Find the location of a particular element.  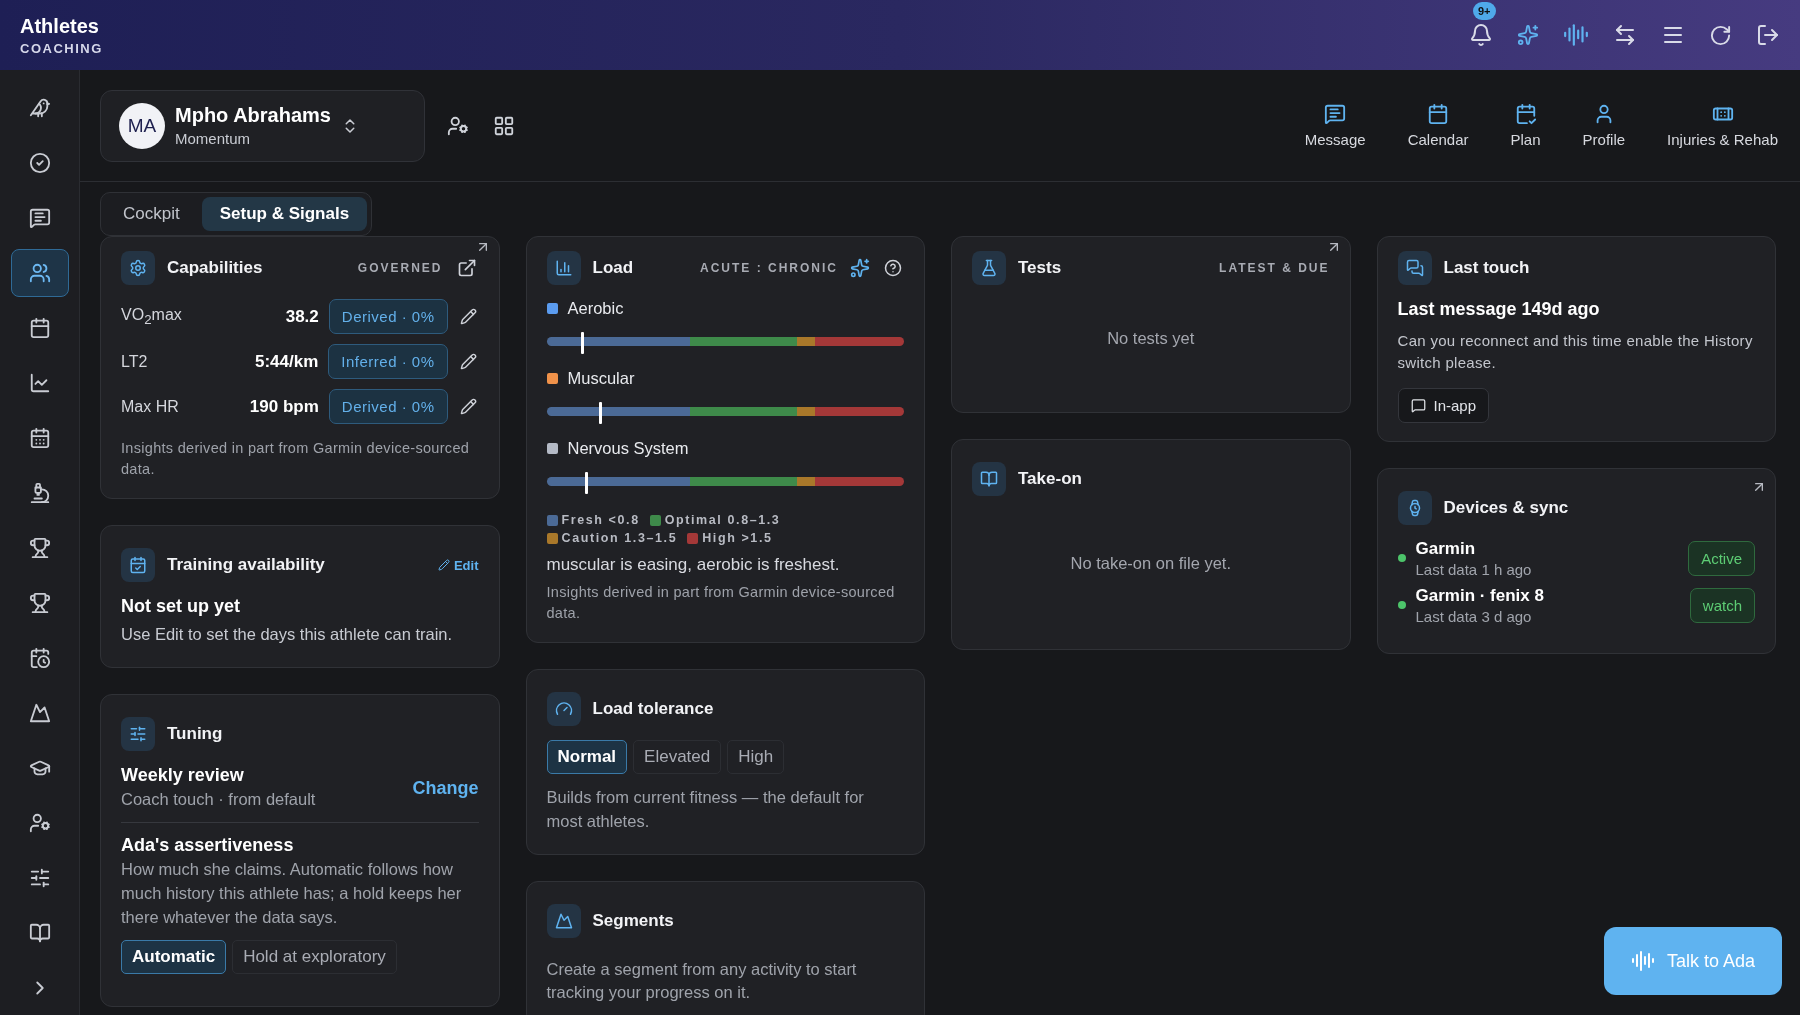

legend-label: Fresh <0.8 is located at coordinates (600, 520).